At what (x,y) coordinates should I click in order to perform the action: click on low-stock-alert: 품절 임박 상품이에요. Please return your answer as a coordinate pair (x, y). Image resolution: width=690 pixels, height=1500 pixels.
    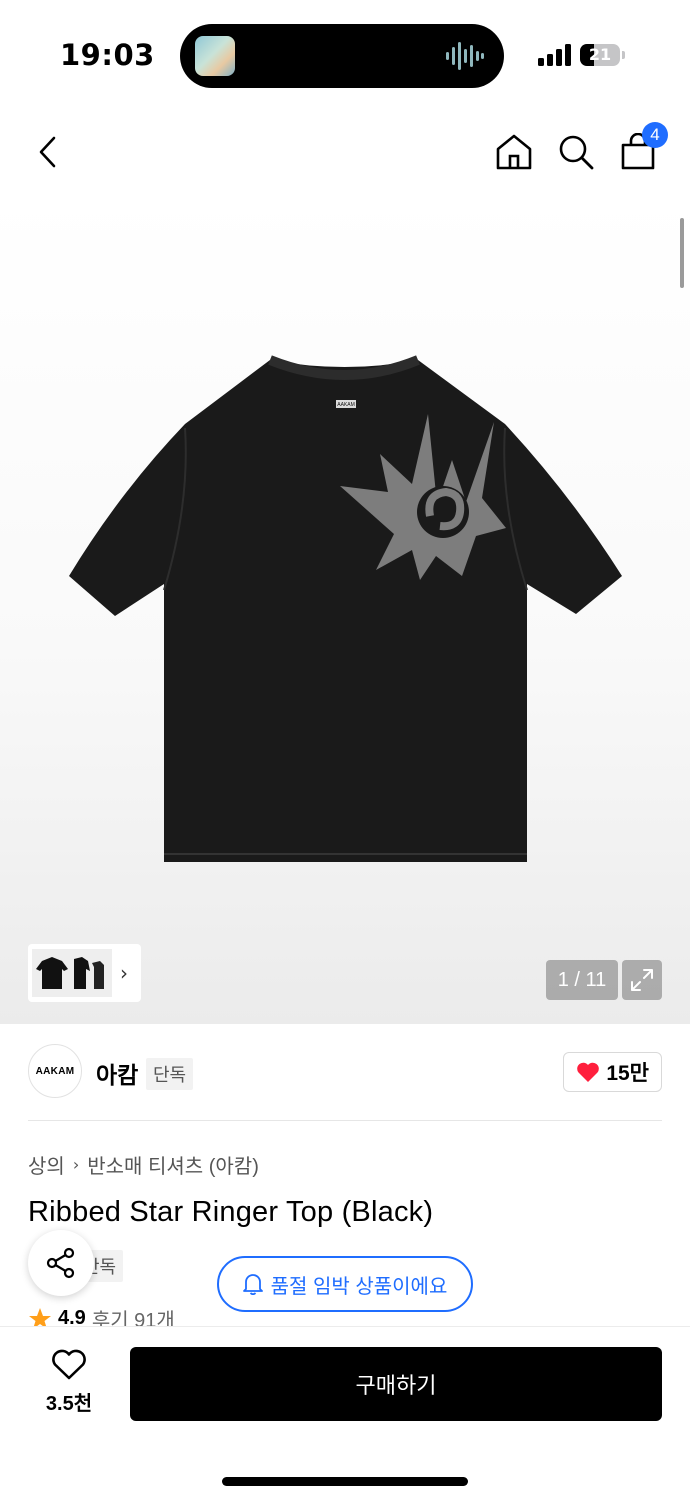
    Looking at the image, I should click on (345, 1284).